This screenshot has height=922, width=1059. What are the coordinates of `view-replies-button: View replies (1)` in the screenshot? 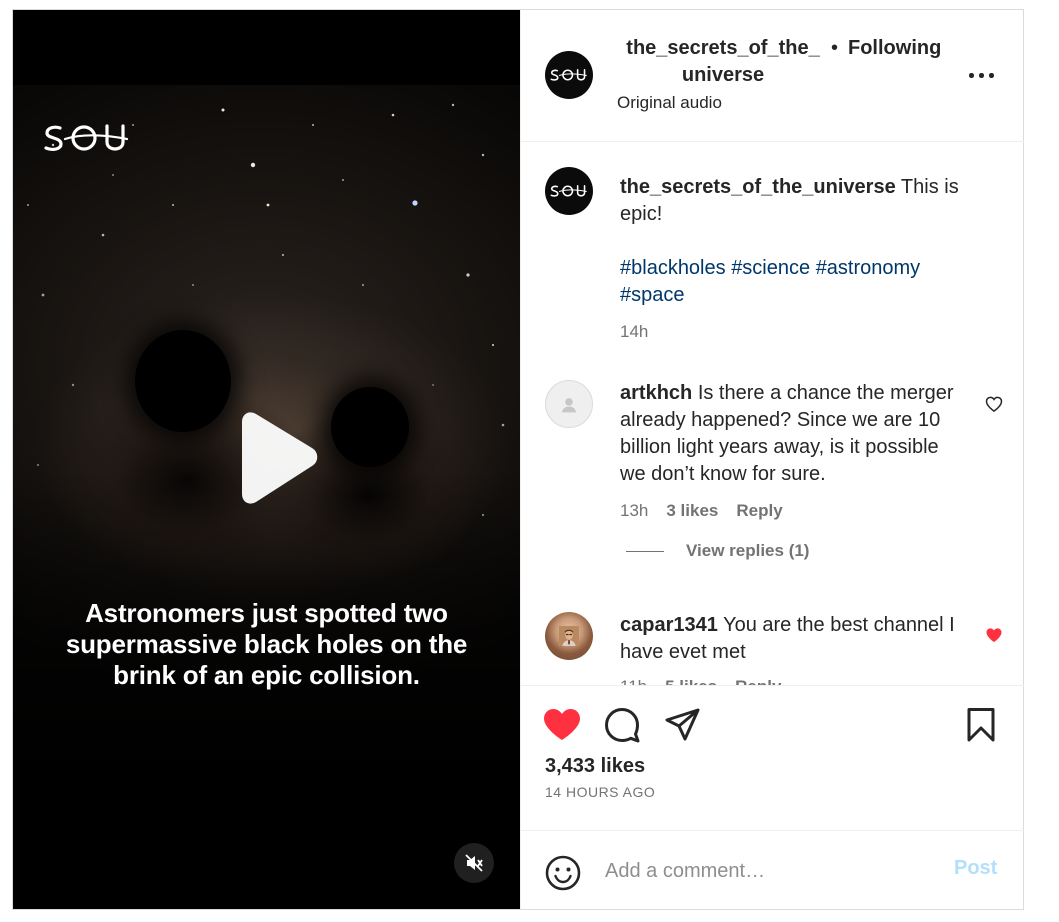 It's located at (717, 551).